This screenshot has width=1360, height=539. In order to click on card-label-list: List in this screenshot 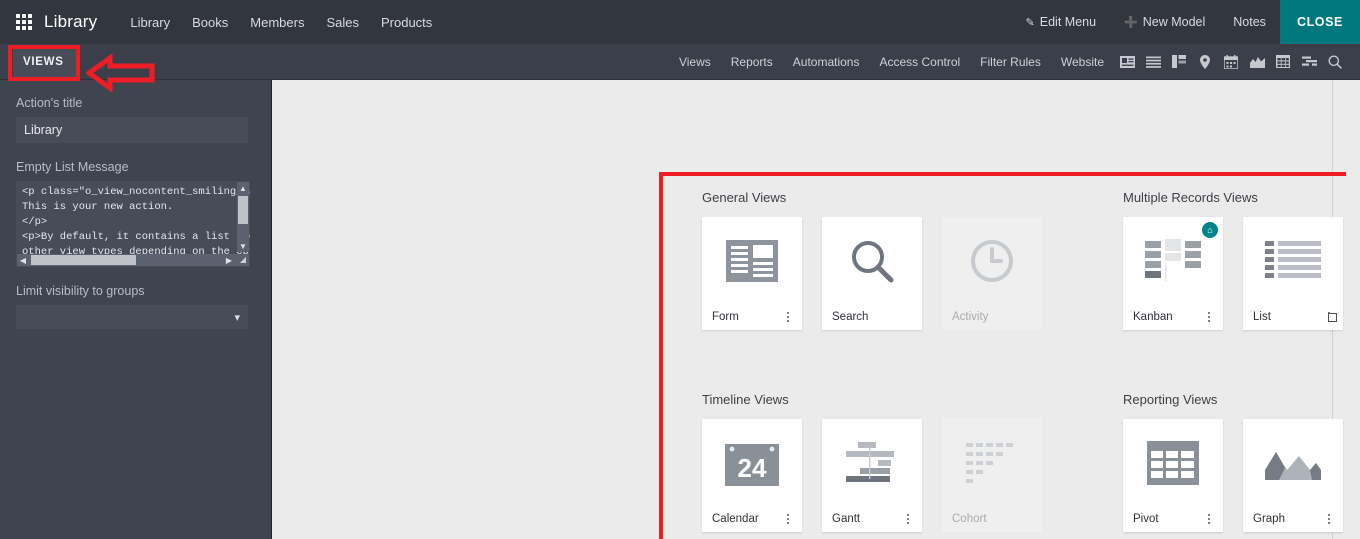, I will do `click(1262, 317)`.